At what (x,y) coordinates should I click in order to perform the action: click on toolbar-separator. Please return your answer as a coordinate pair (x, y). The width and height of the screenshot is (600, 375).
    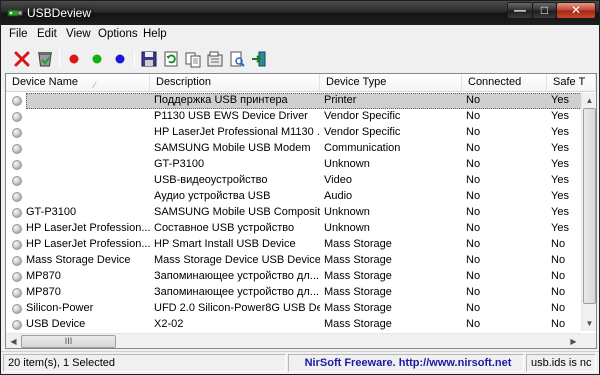
    Looking at the image, I should click on (134, 59).